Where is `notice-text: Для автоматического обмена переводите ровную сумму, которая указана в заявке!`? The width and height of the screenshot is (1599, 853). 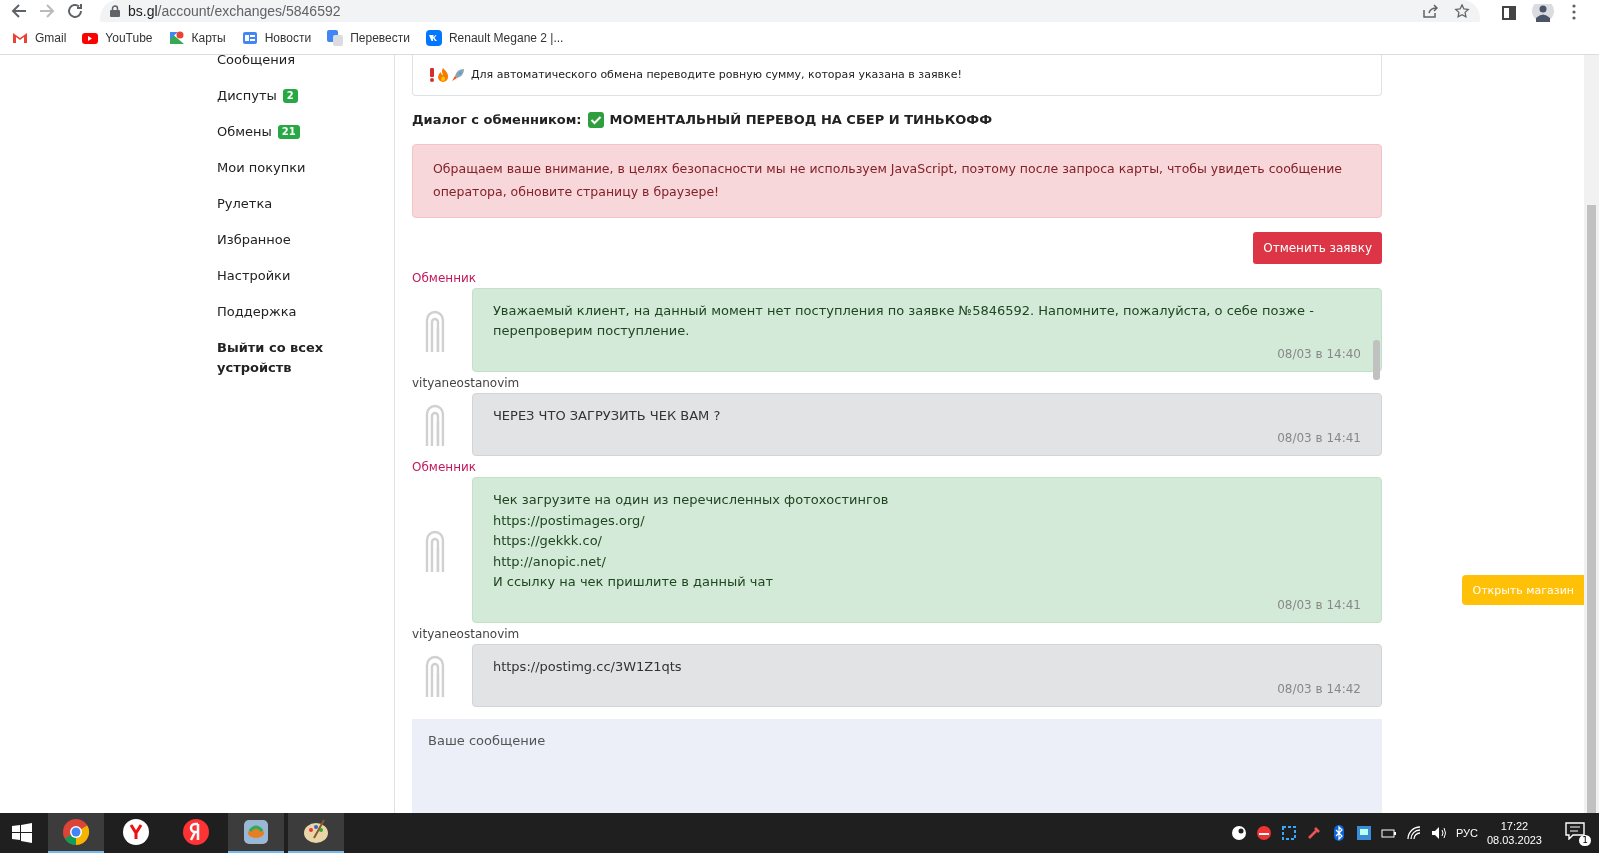
notice-text: Для автоматического обмена переводите ровную сумму, которая указана в заявке! is located at coordinates (716, 75).